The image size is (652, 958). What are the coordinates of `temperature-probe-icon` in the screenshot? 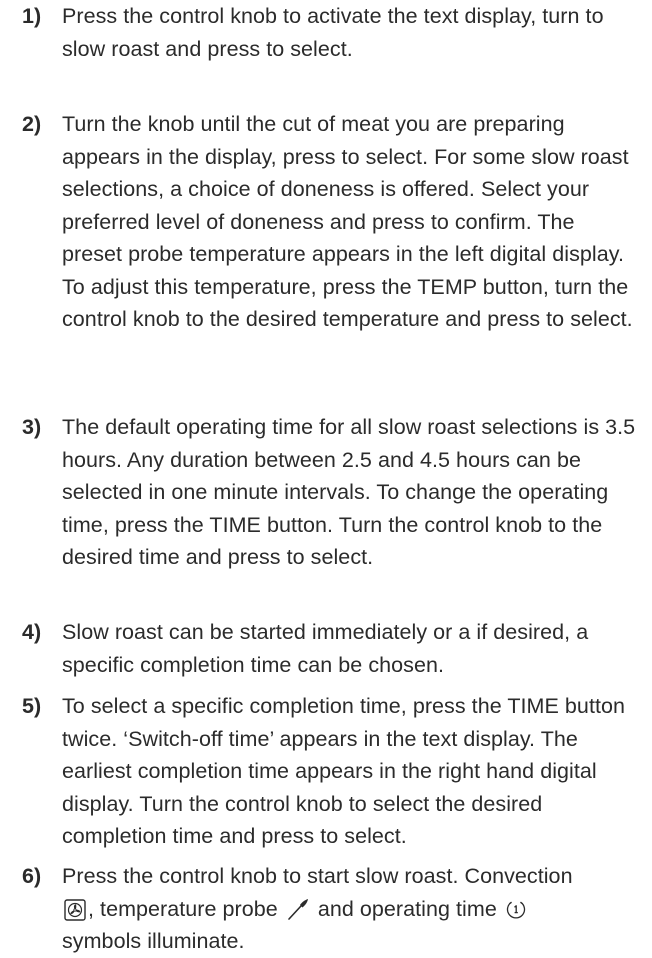 It's located at (298, 909).